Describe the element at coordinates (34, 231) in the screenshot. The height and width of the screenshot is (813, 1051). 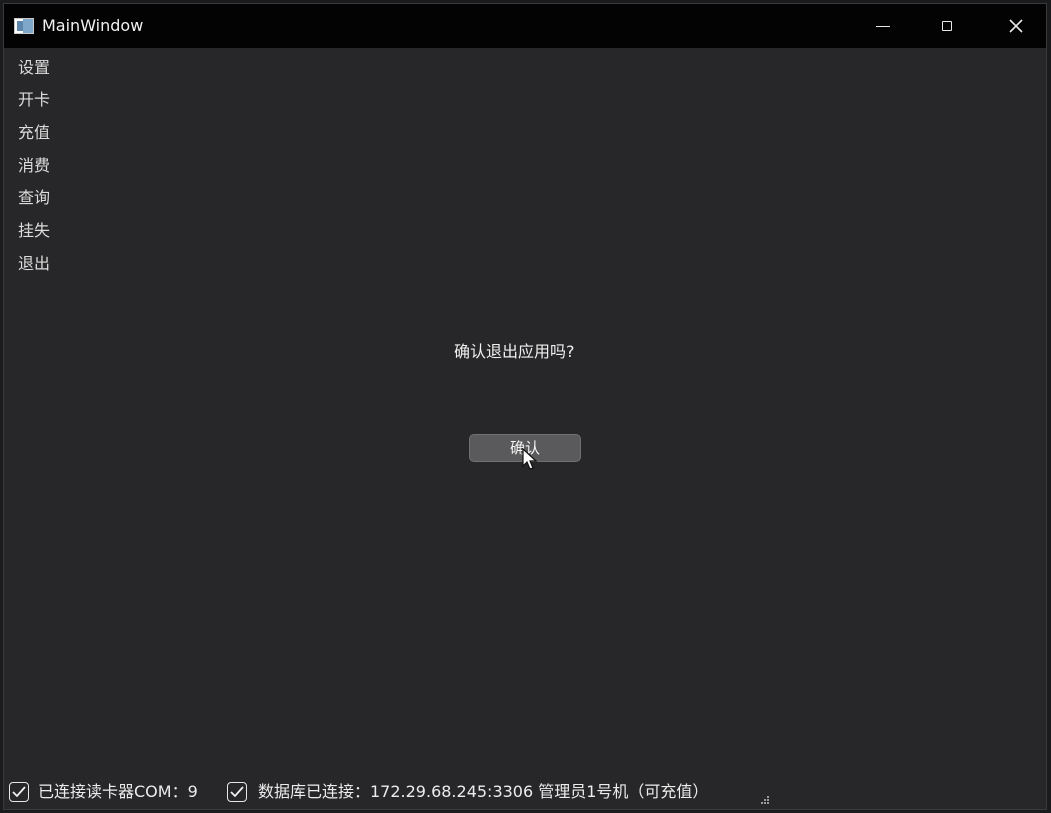
I see `sidebar-item-report-loss: 挂失` at that location.